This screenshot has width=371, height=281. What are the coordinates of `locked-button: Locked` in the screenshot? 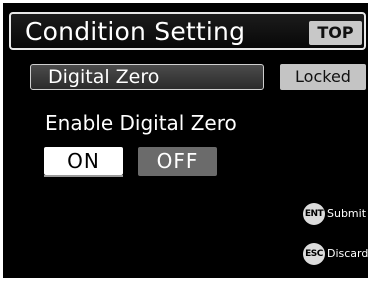 It's located at (323, 77).